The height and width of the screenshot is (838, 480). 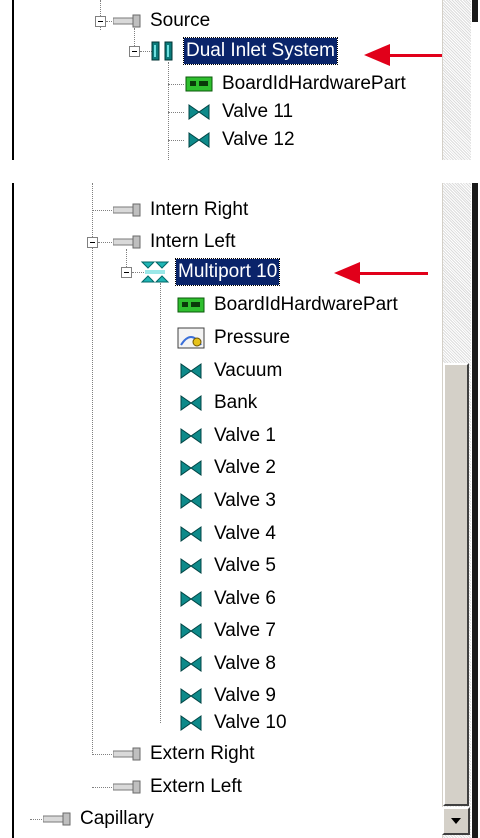 I want to click on tree-node-label: Intern Right, so click(x=199, y=209).